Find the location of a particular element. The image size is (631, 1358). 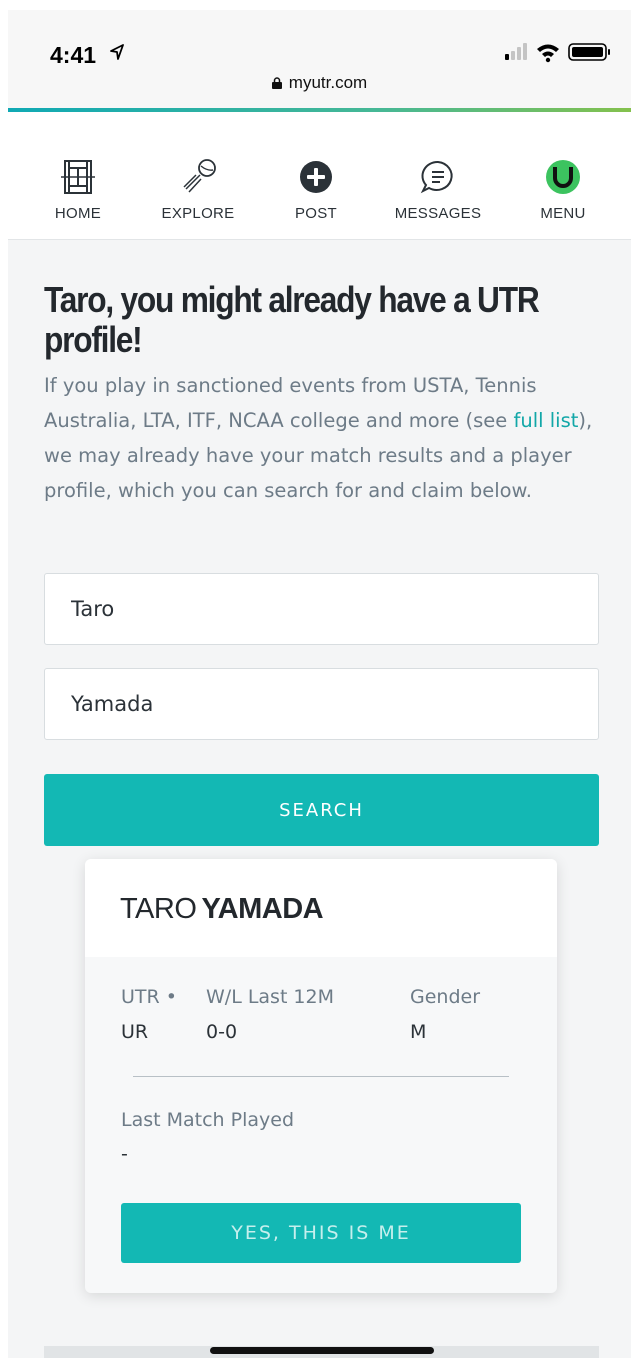

nav-home: HOME is located at coordinates (78, 189).